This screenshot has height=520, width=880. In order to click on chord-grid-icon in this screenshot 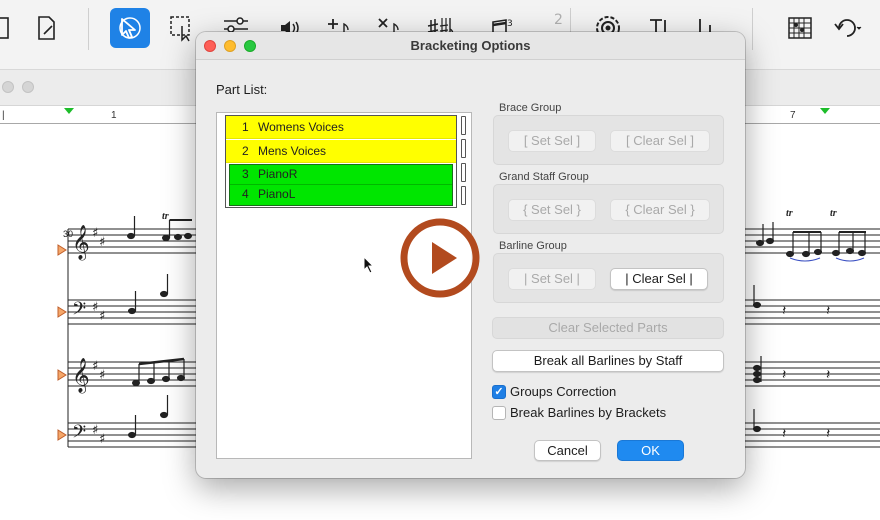, I will do `click(800, 28)`.